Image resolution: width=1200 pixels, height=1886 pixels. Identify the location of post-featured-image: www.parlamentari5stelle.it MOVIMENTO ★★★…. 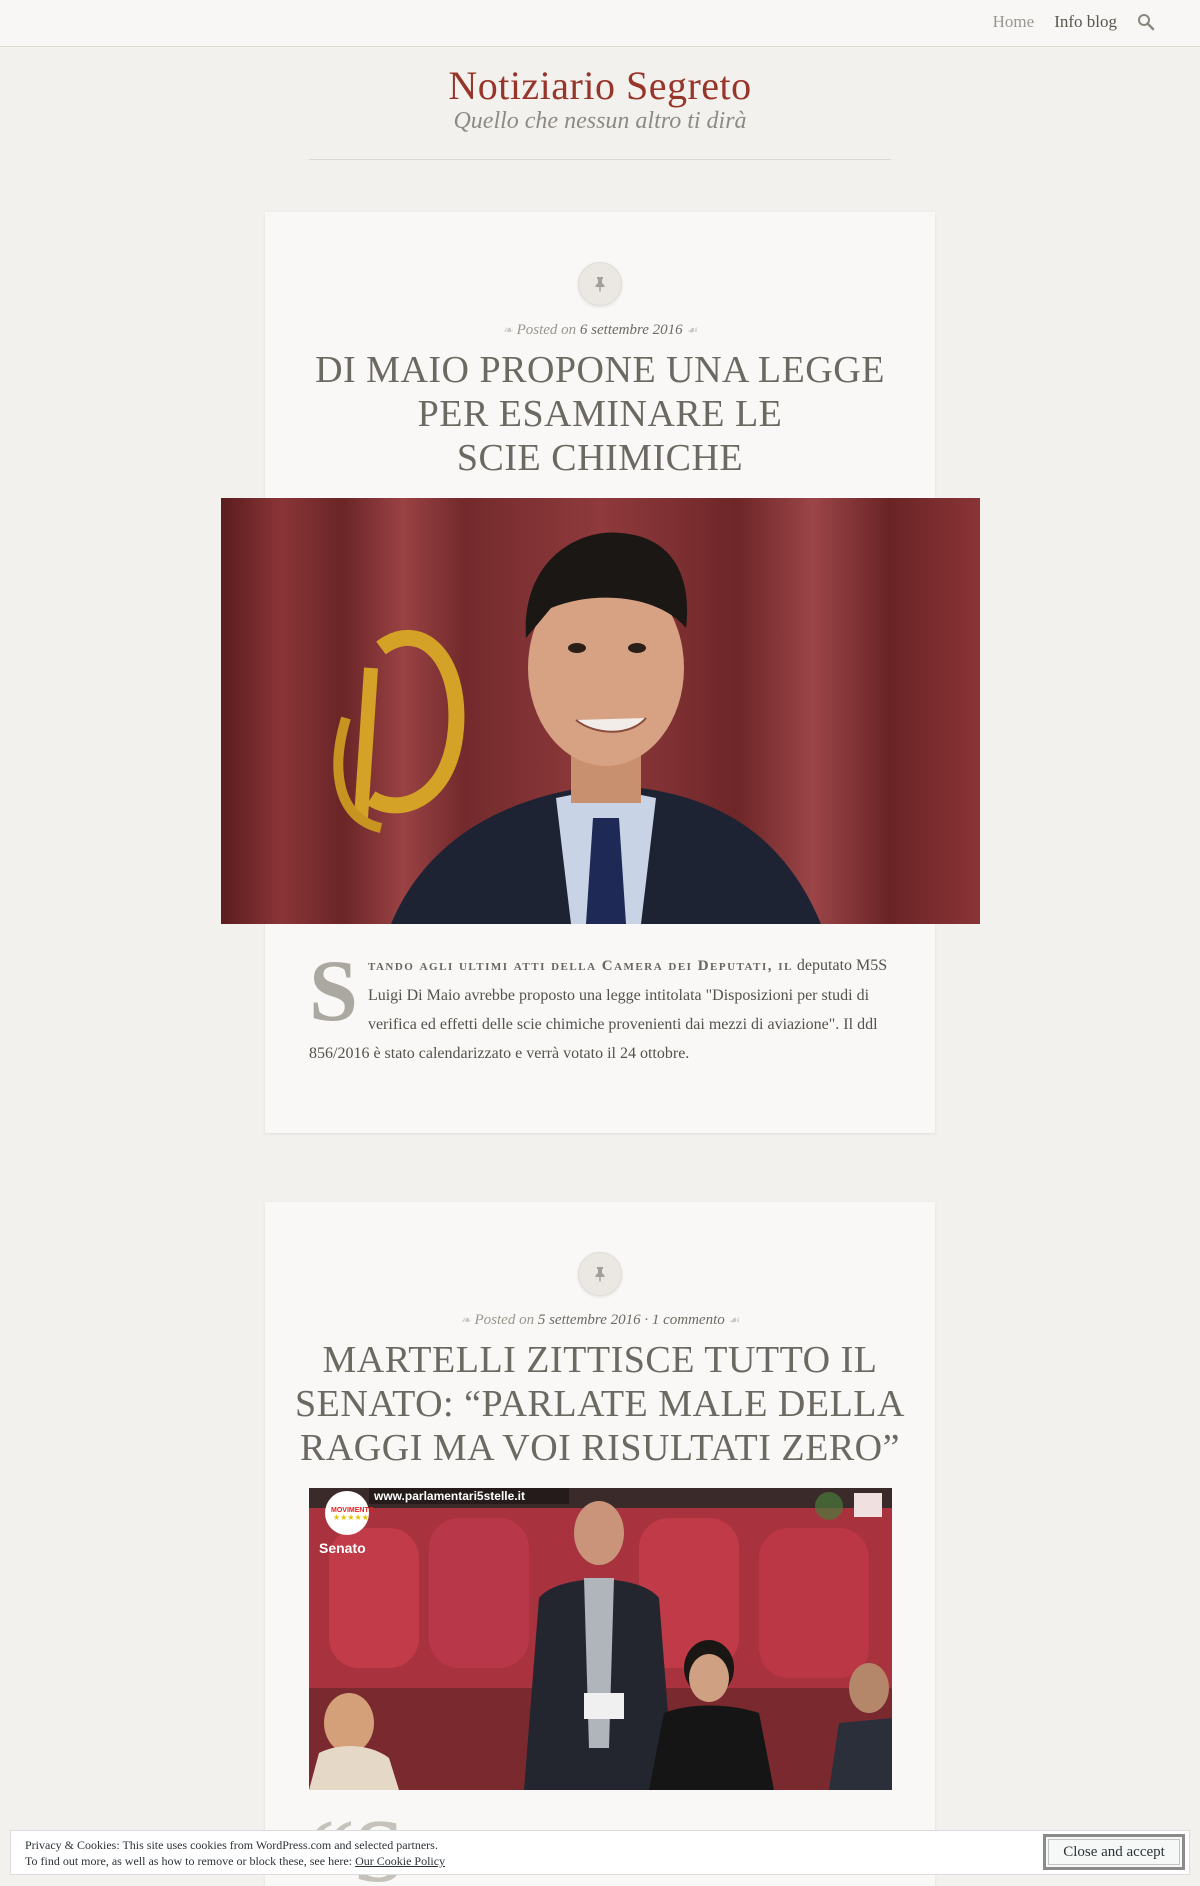
(600, 1639).